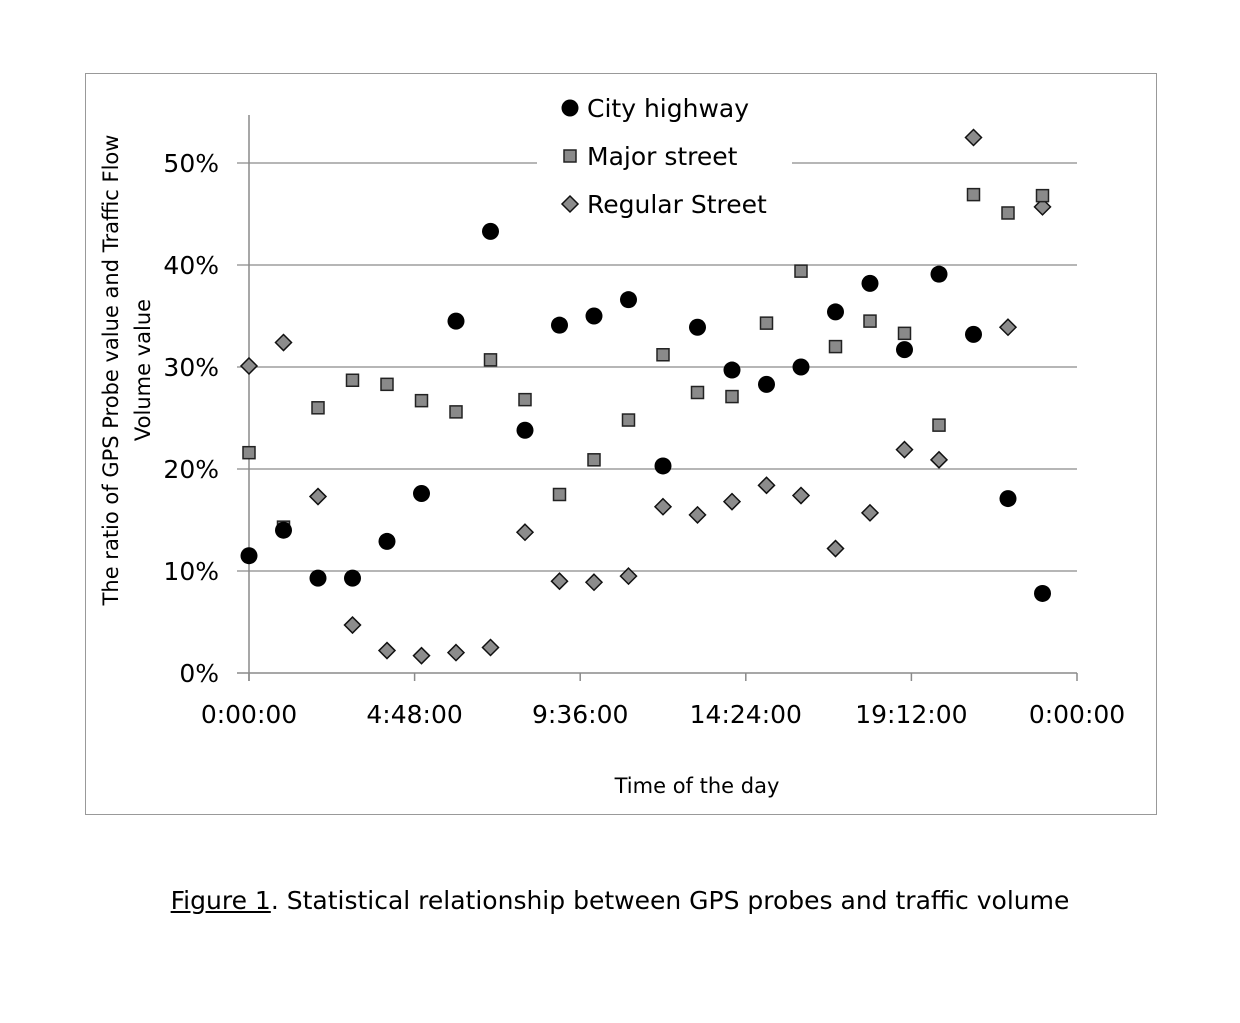 This screenshot has width=1240, height=1023. What do you see at coordinates (570, 204) in the screenshot?
I see `legend-marker-diamond` at bounding box center [570, 204].